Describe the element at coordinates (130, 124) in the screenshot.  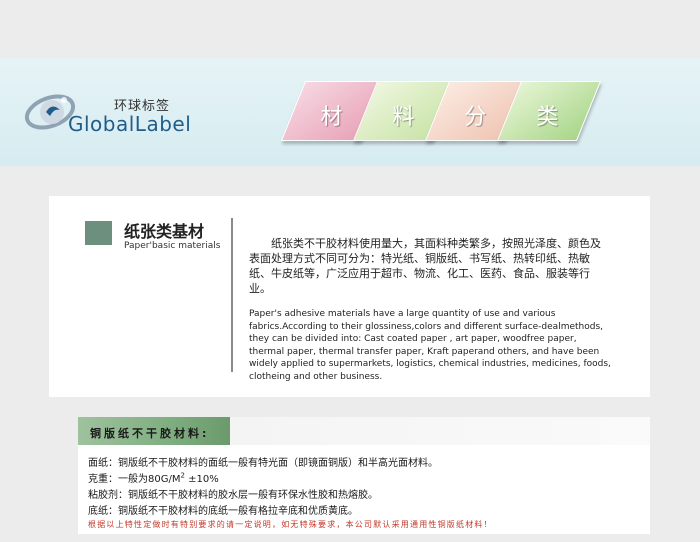
I see `logo-english: GlobalLabel` at that location.